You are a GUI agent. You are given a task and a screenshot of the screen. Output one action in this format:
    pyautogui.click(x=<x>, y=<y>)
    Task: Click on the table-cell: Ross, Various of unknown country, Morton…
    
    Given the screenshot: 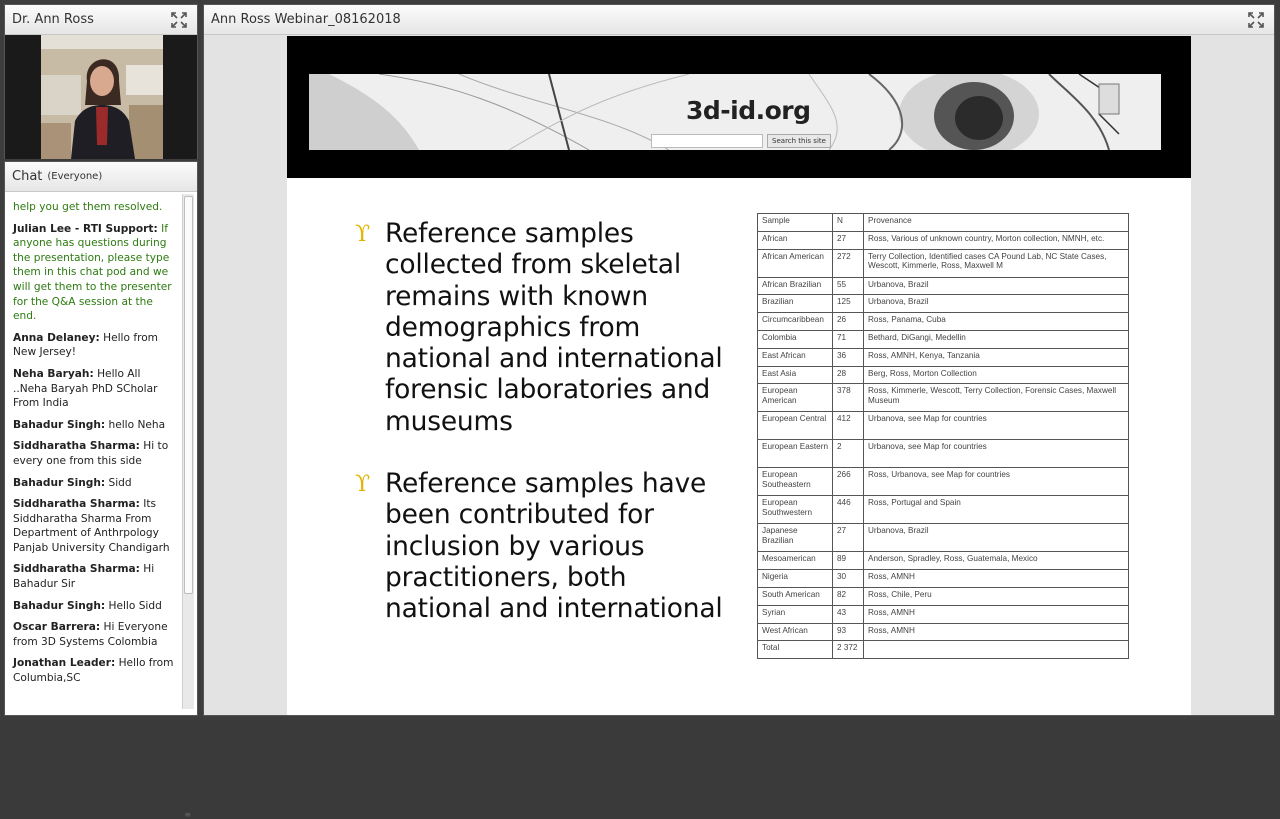 What is the action you would take?
    pyautogui.click(x=996, y=240)
    